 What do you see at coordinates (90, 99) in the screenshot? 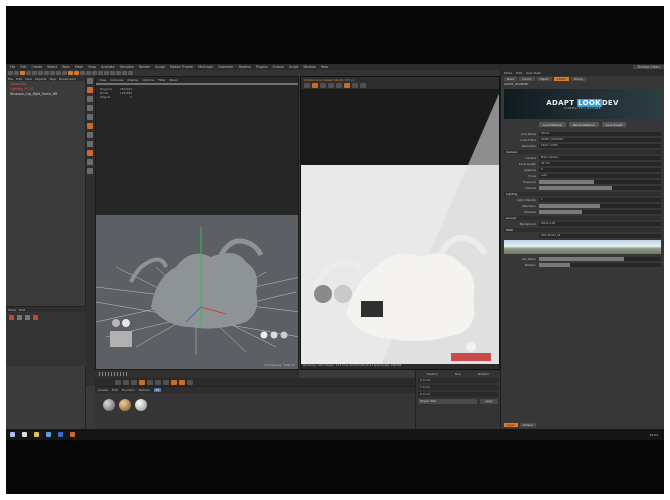
I see `points-mode-icon` at bounding box center [90, 99].